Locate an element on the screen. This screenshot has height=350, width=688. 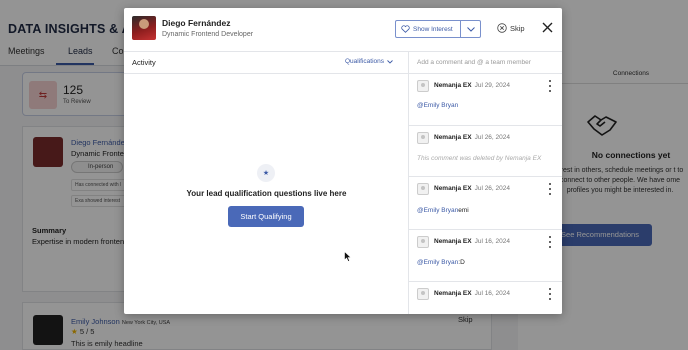
skip-label: Skip is located at coordinates (517, 28).